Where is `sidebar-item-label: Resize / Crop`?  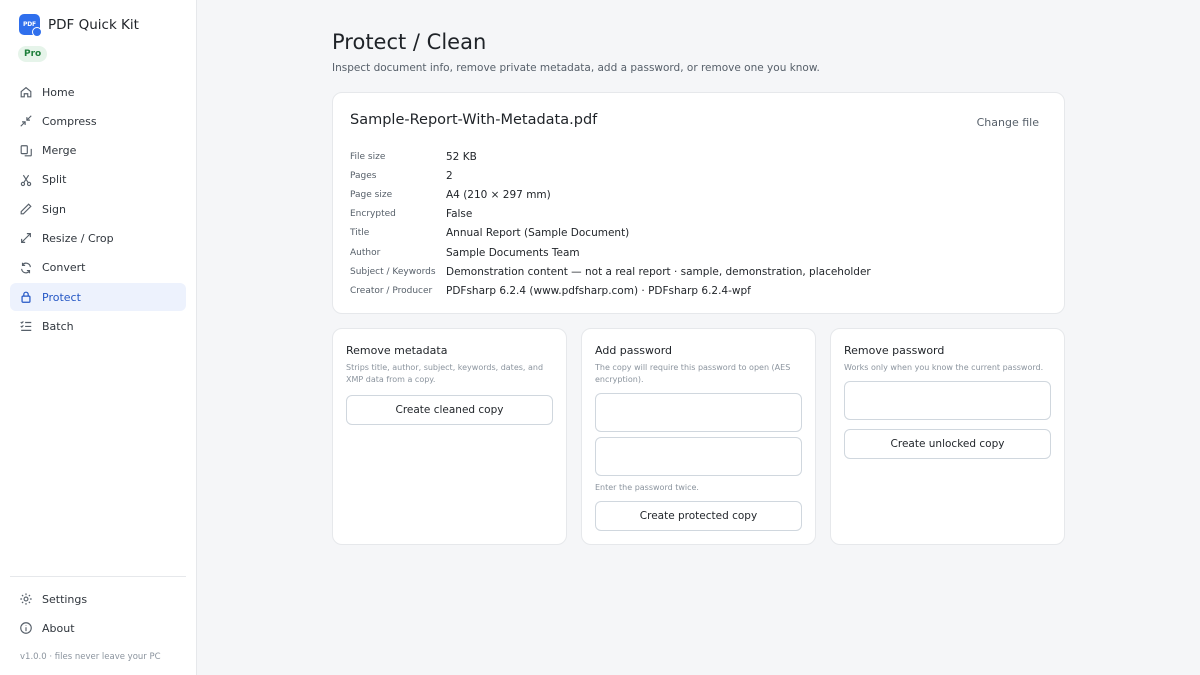
sidebar-item-label: Resize / Crop is located at coordinates (78, 238).